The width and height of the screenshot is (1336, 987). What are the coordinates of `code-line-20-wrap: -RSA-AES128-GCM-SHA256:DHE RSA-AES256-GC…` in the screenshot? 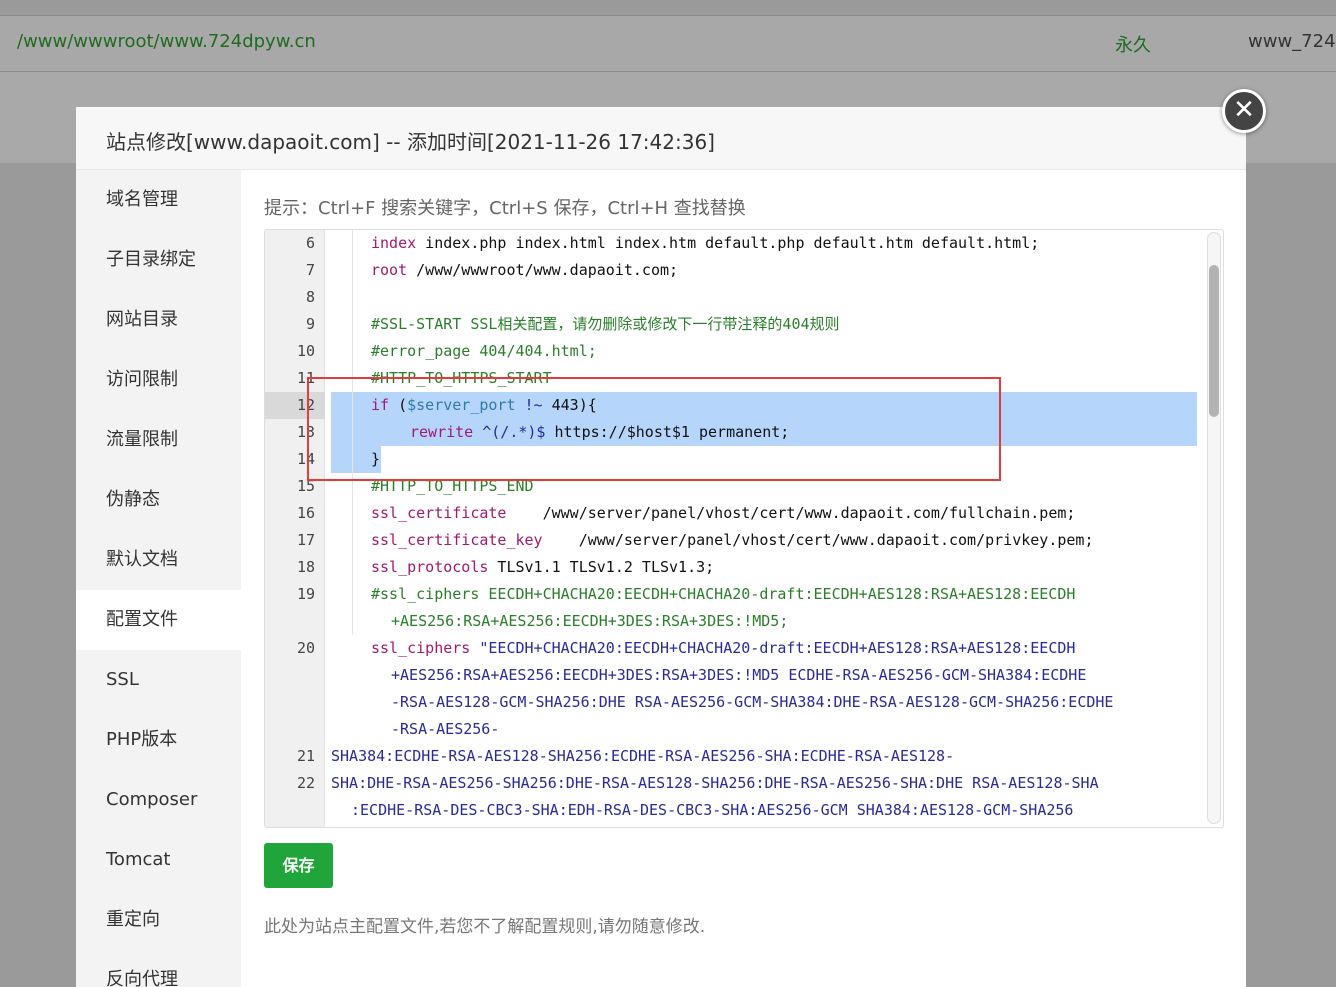 It's located at (752, 702).